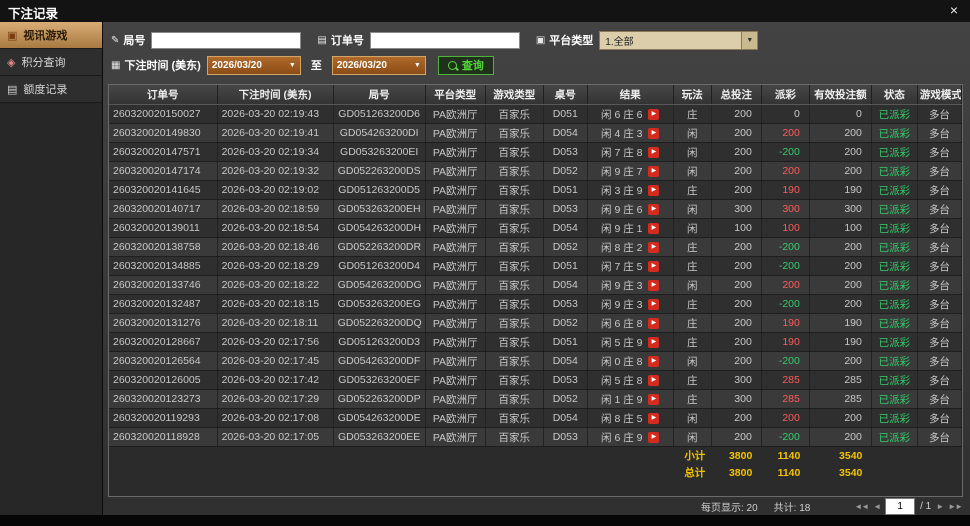 The height and width of the screenshot is (526, 970). Describe the element at coordinates (789, 455) in the screenshot. I see `subtotal-payout: 1140` at that location.